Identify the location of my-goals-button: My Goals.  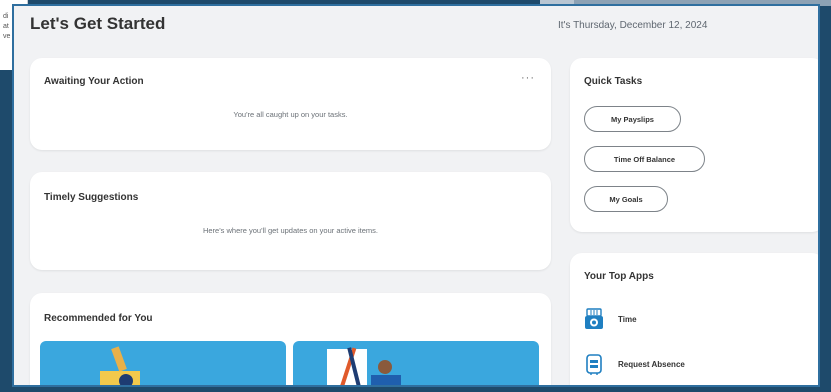
(626, 199).